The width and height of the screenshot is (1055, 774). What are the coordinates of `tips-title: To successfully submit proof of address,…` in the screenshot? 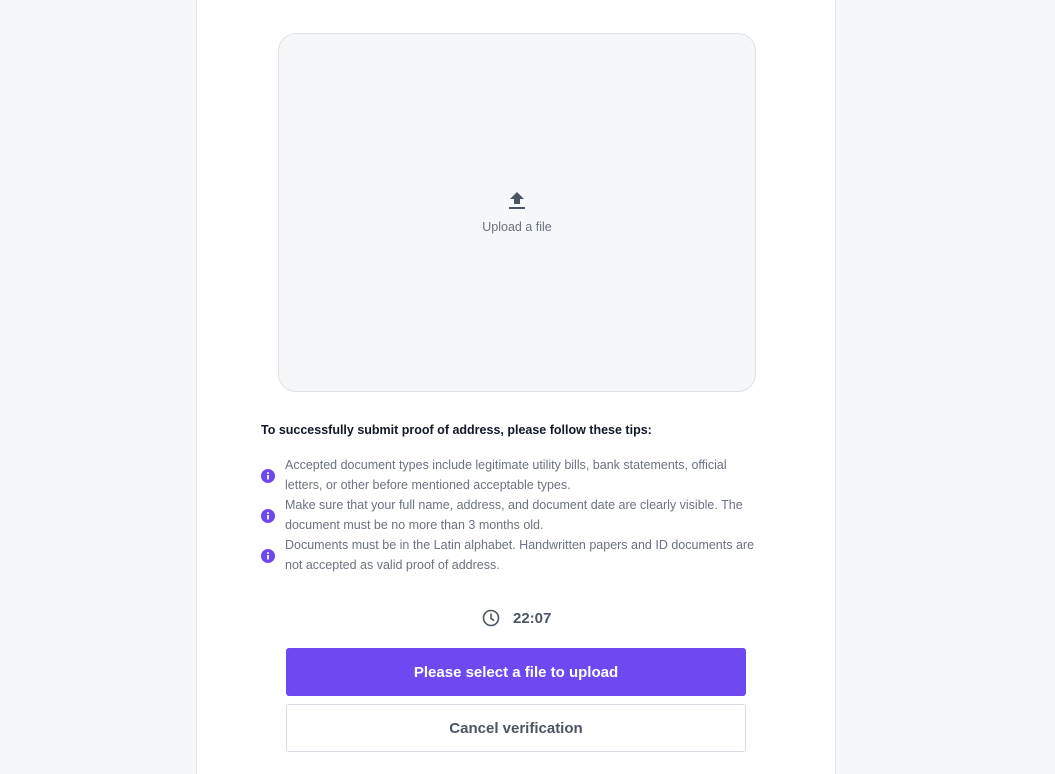 It's located at (456, 430).